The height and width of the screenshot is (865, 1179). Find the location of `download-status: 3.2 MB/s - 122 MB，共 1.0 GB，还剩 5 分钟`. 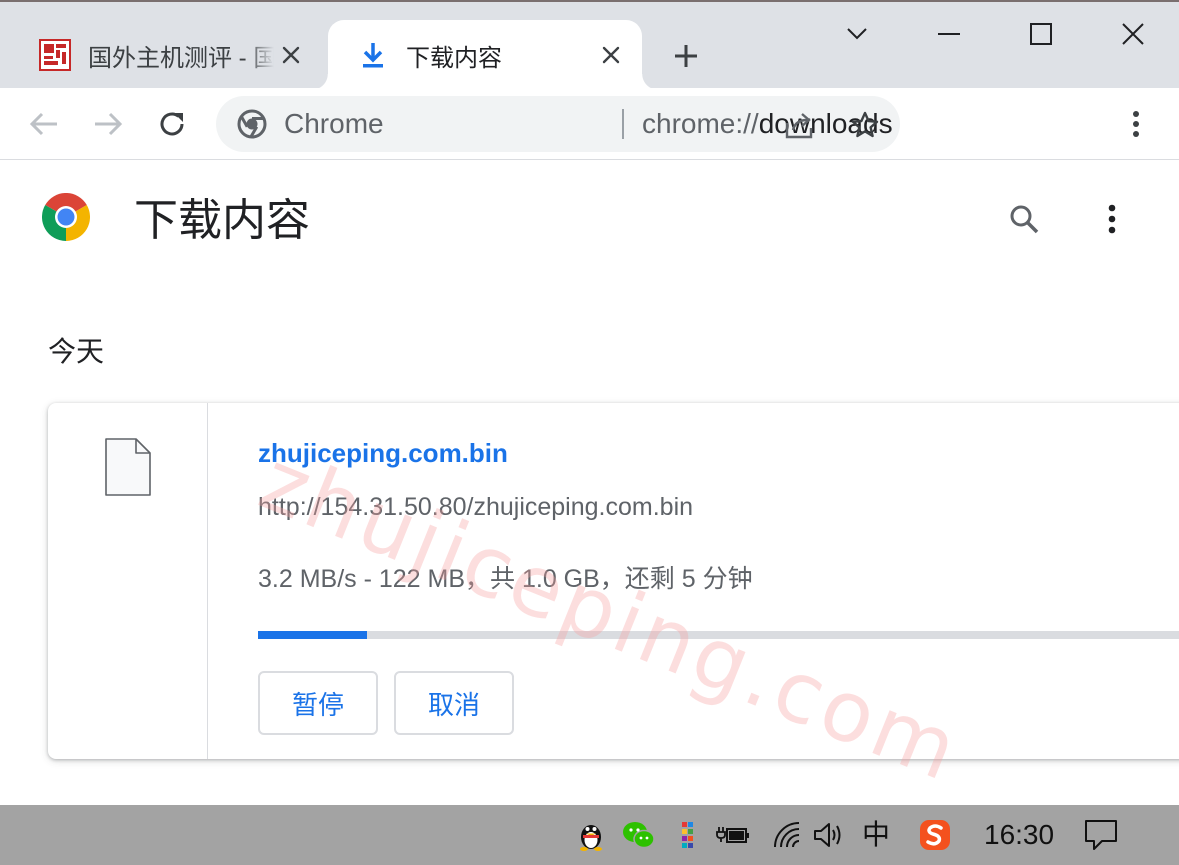

download-status: 3.2 MB/s - 122 MB，共 1.0 GB，还剩 5 分钟 is located at coordinates (505, 579).